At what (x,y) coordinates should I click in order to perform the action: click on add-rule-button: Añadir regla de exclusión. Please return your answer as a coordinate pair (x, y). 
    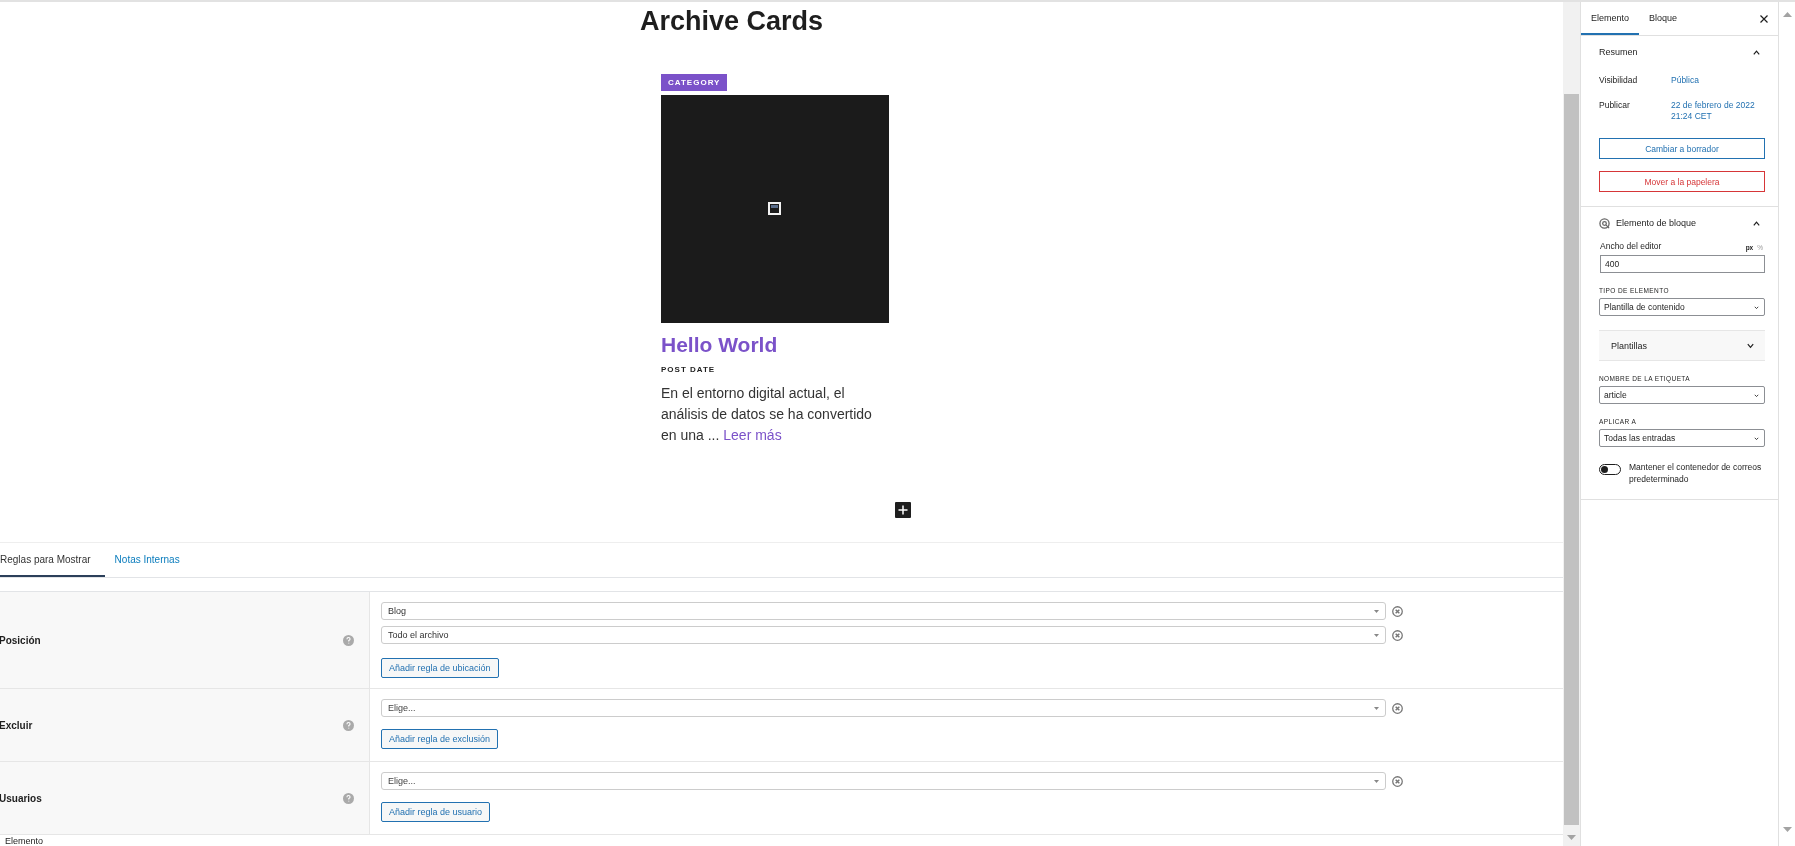
    Looking at the image, I should click on (440, 739).